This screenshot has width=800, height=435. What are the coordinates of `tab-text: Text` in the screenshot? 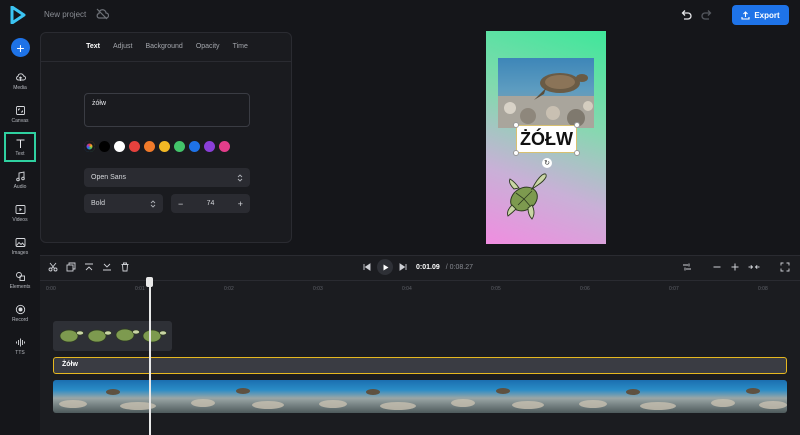 It's located at (93, 46).